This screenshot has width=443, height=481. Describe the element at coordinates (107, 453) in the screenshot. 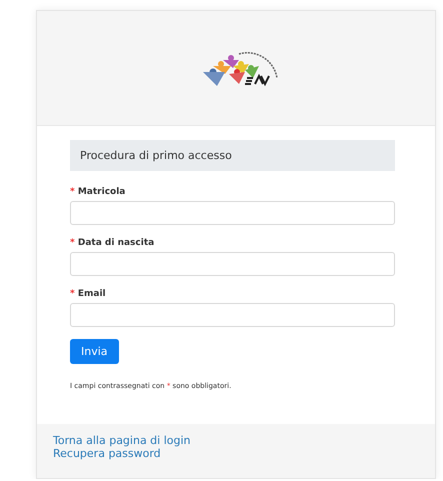

I see `footer-link: Recupera password` at that location.